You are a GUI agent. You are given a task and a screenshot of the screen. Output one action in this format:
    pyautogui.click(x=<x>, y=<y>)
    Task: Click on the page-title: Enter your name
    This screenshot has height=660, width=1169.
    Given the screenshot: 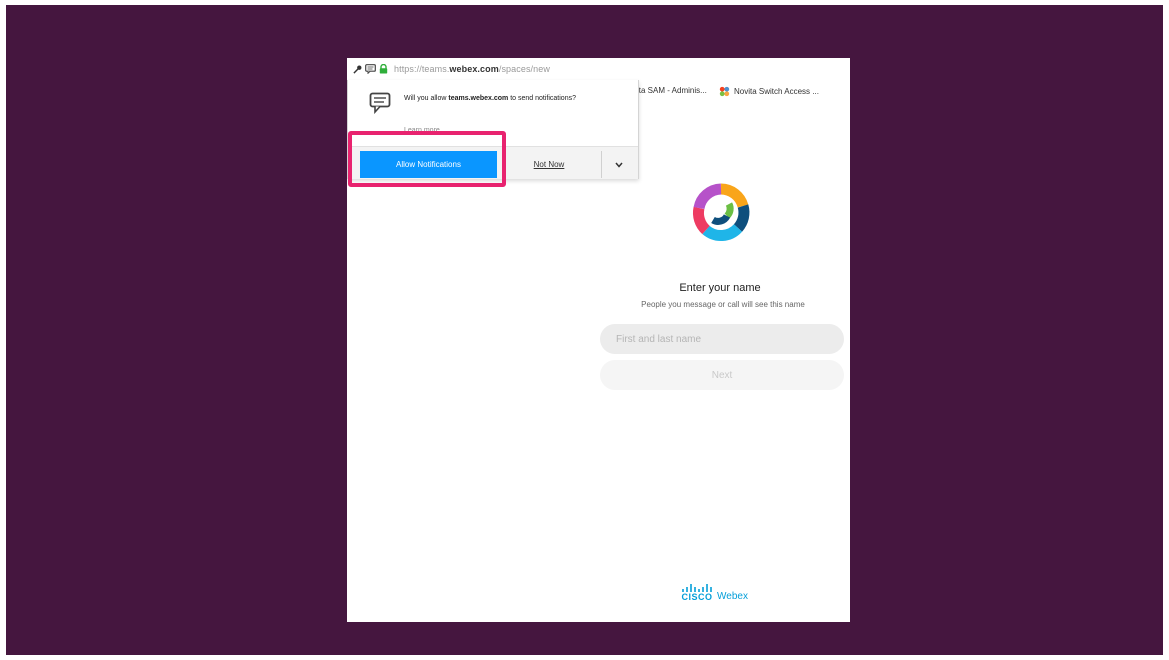 What is the action you would take?
    pyautogui.click(x=720, y=288)
    